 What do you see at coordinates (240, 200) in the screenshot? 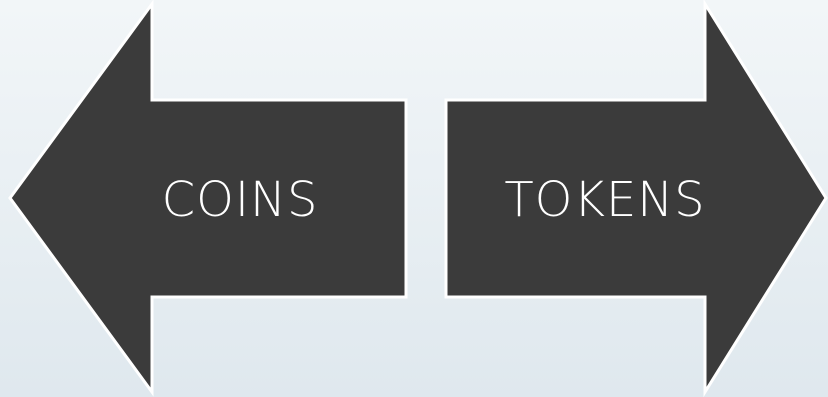
I see `coins-label: COINS` at bounding box center [240, 200].